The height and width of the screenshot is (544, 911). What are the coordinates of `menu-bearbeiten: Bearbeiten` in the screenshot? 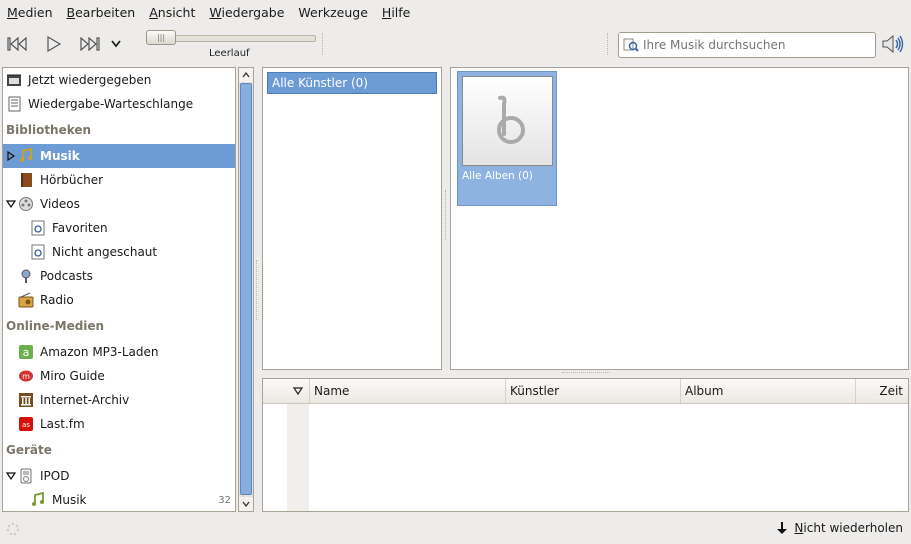 It's located at (101, 12).